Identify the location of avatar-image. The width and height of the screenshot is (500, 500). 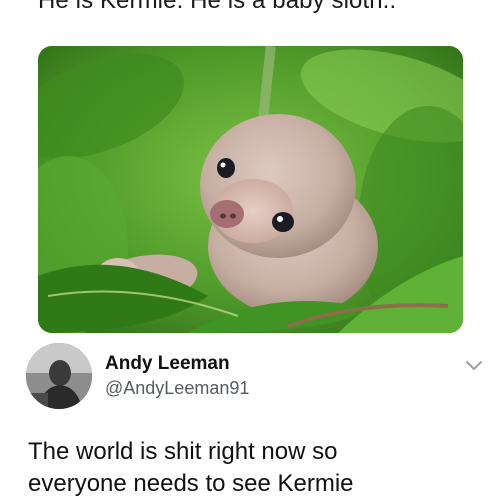
(59, 376).